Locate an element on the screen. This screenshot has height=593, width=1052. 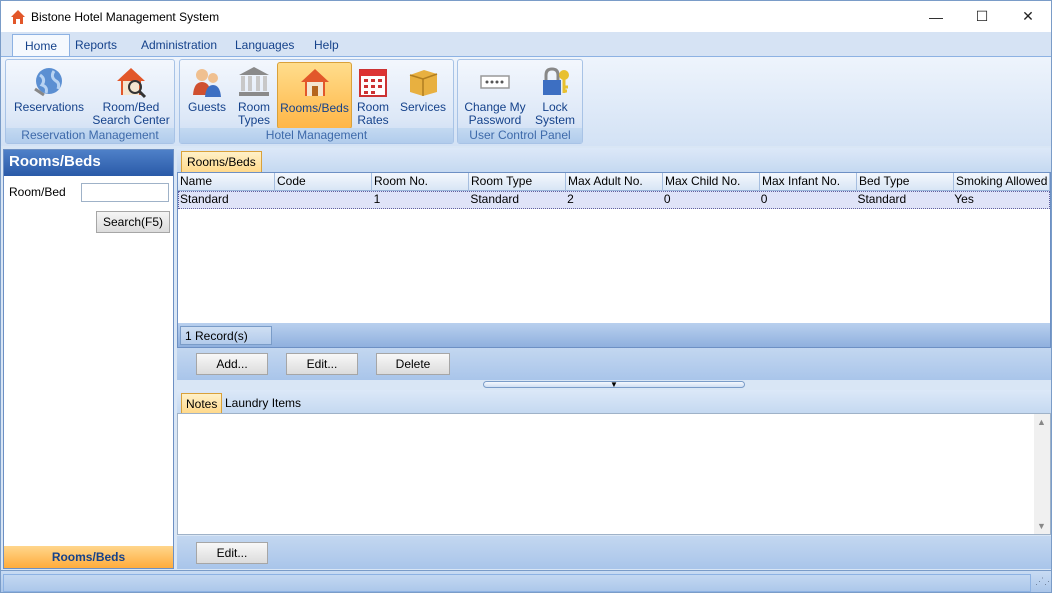
room-types-button: Room Types is located at coordinates (254, 95).